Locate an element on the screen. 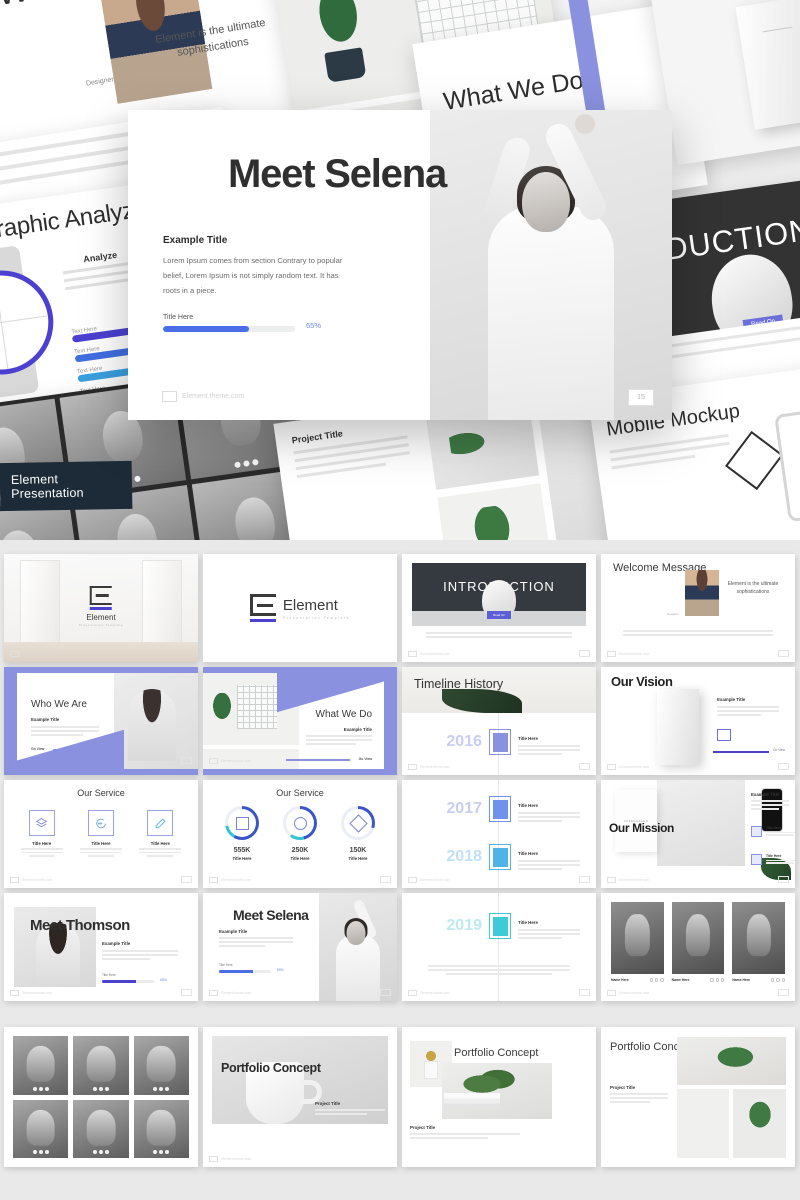 The height and width of the screenshot is (1200, 800). who-we-are-body is located at coordinates (65, 732).